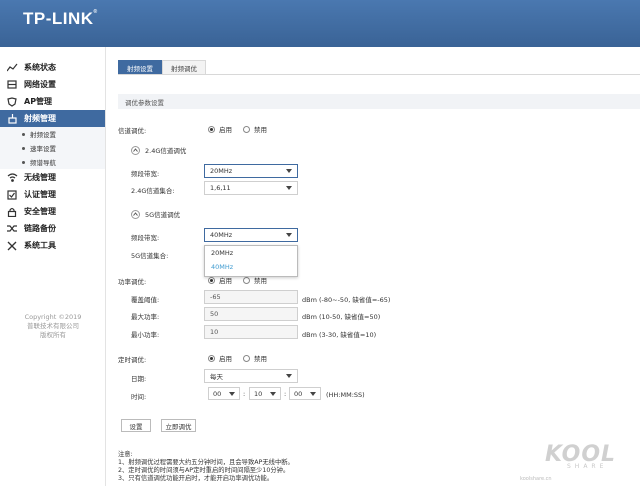 Image resolution: width=640 pixels, height=486 pixels. I want to click on timer-opt-disable-radio: 禁用, so click(255, 358).